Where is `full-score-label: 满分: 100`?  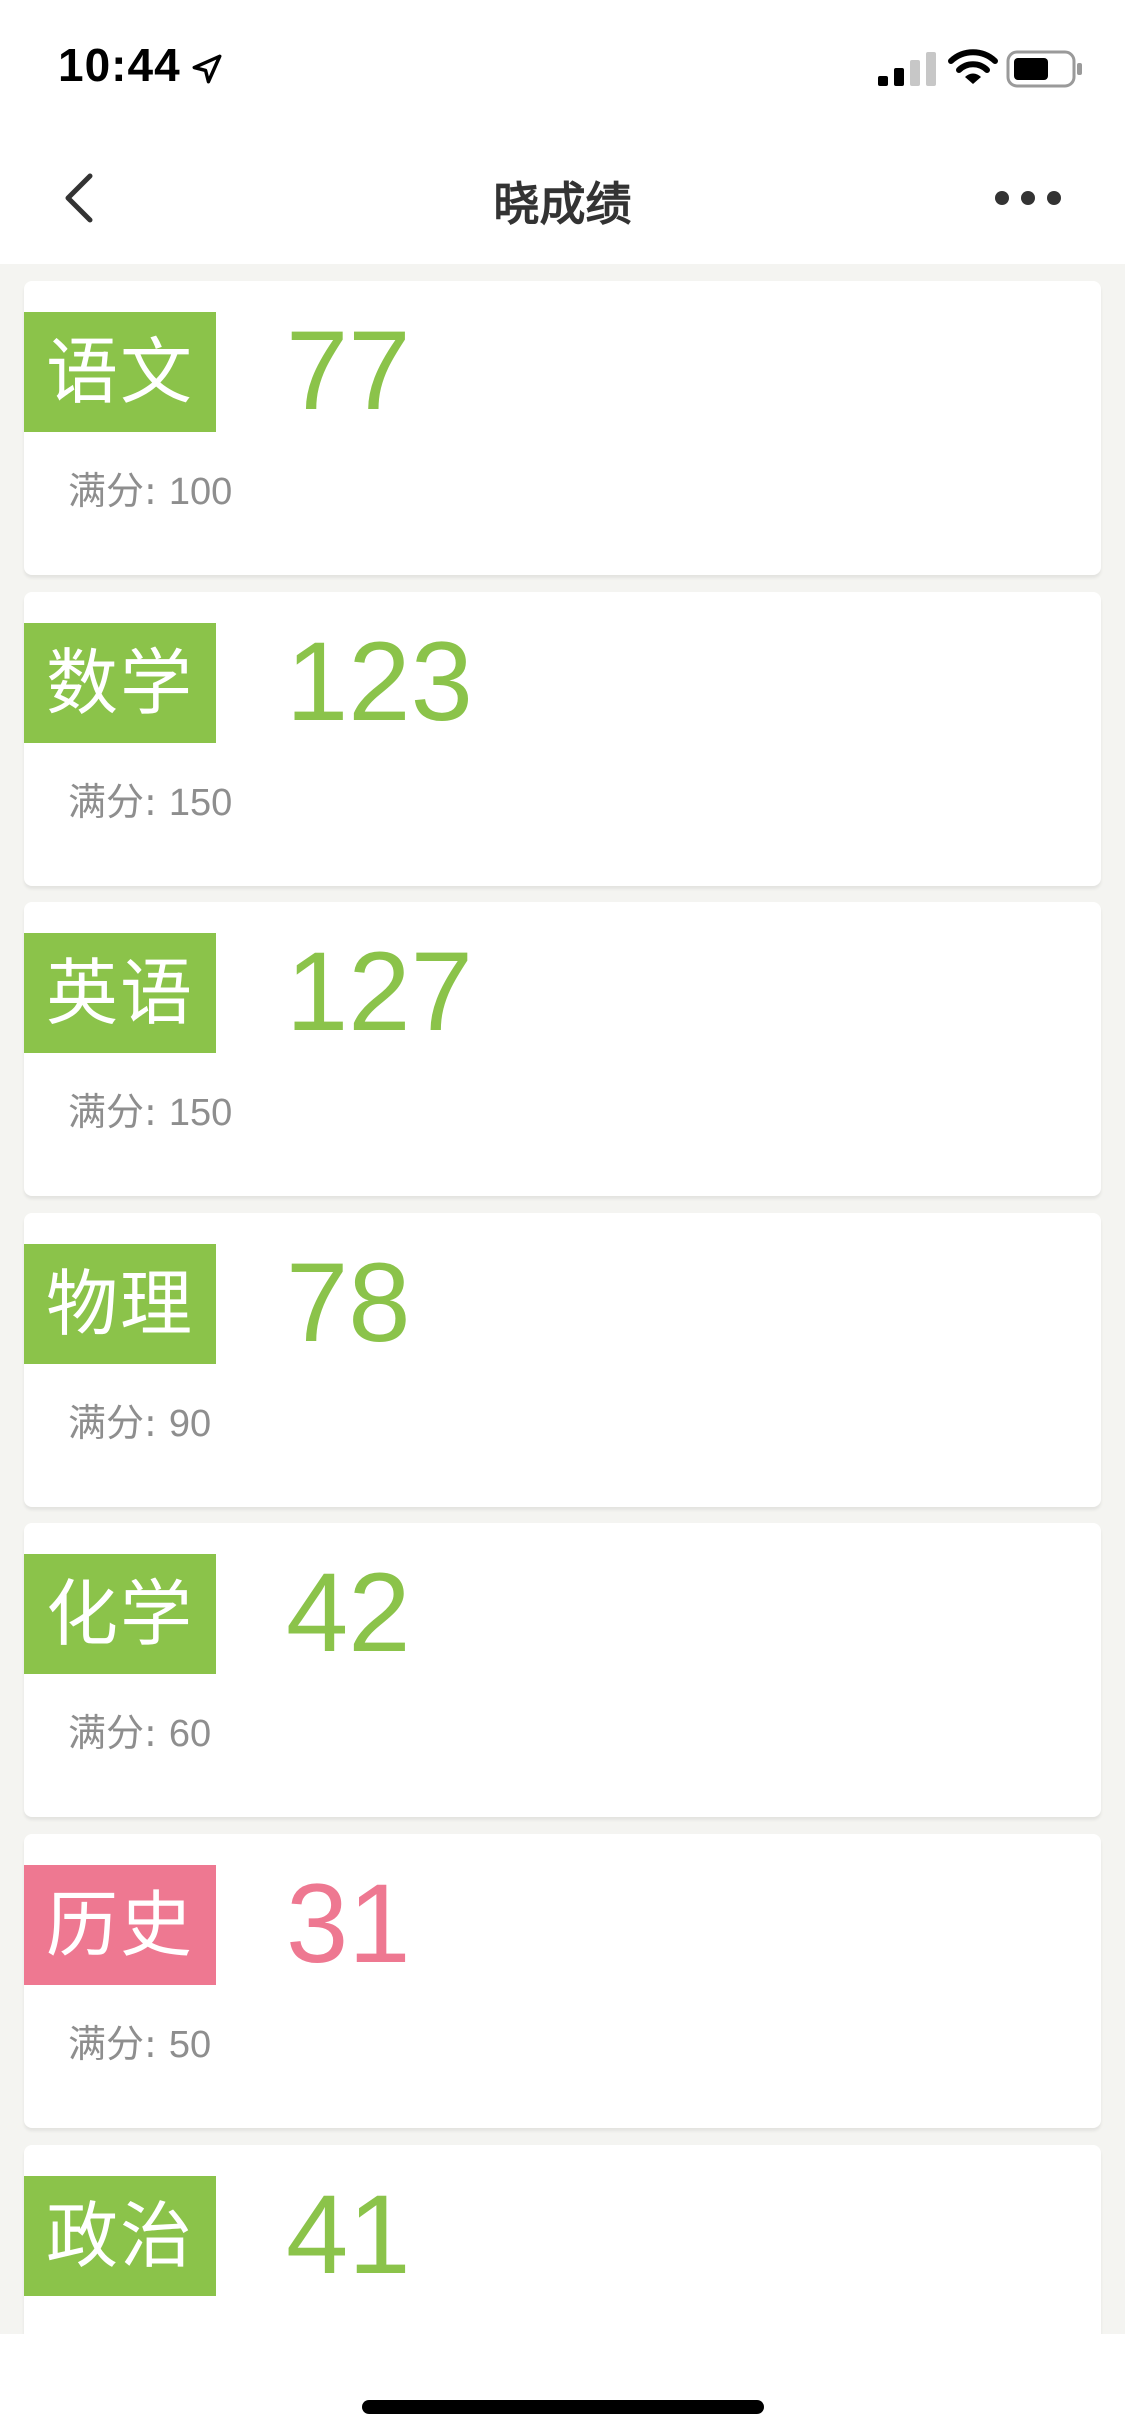
full-score-label: 满分: 100 is located at coordinates (150, 491).